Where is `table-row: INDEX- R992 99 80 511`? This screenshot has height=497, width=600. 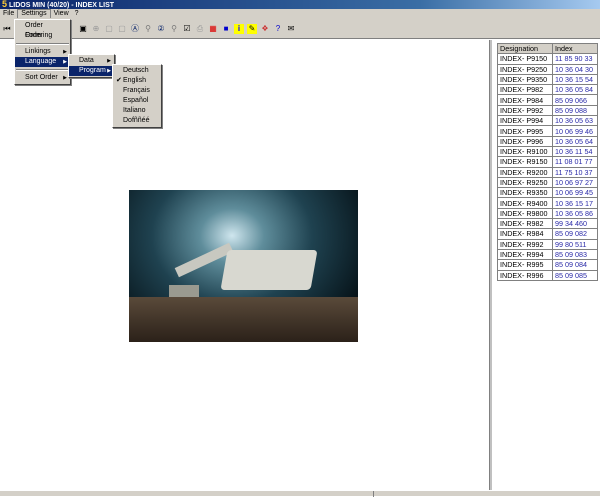
table-row: INDEX- R992 99 80 511 is located at coordinates (547, 244).